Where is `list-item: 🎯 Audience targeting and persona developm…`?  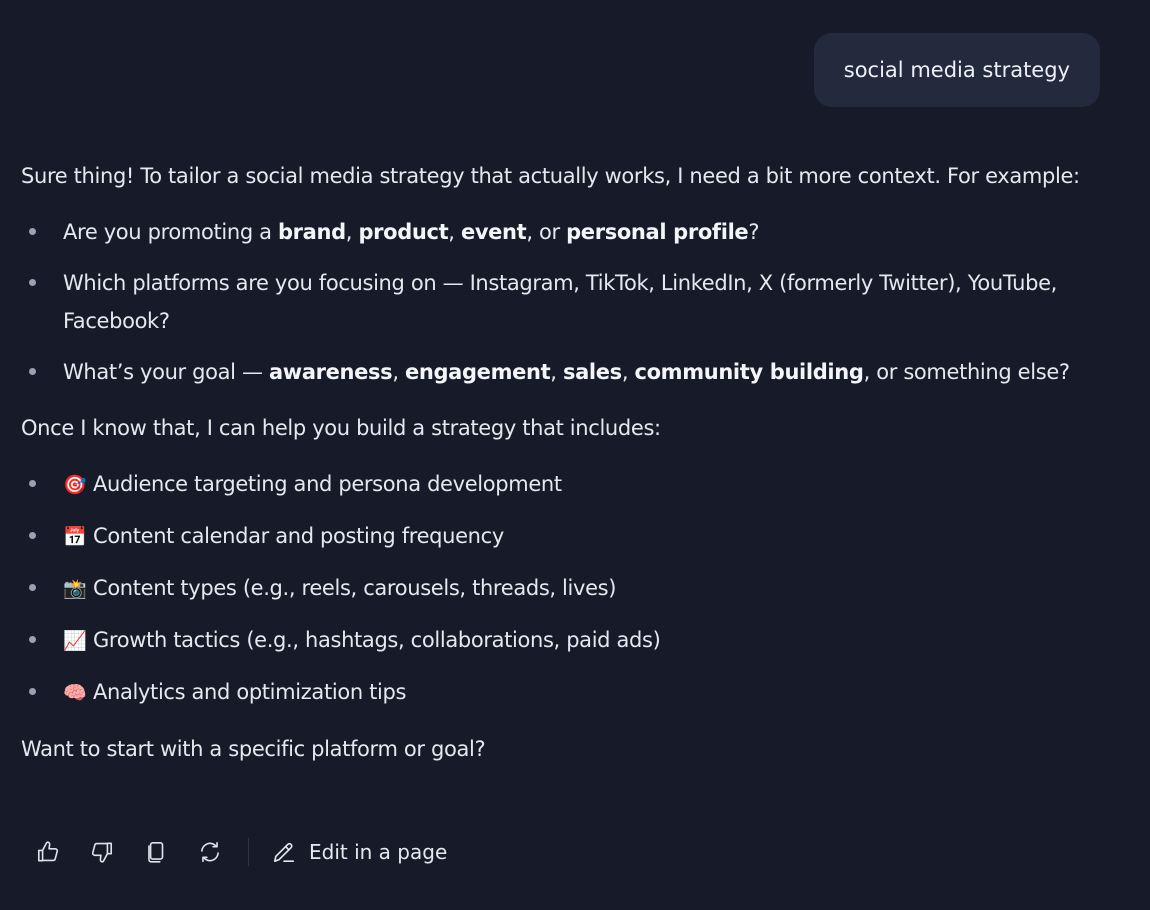
list-item: 🎯 Audience targeting and persona developm… is located at coordinates (566, 484).